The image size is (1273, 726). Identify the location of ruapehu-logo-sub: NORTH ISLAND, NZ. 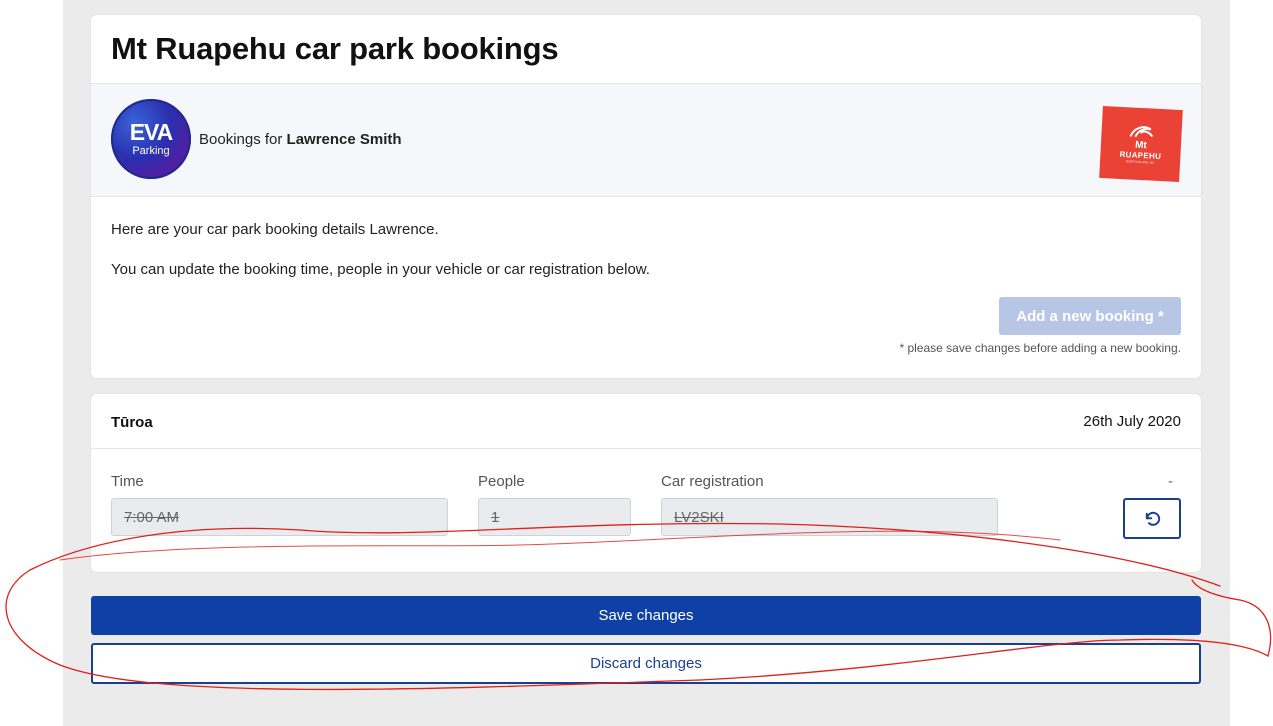
(1140, 162).